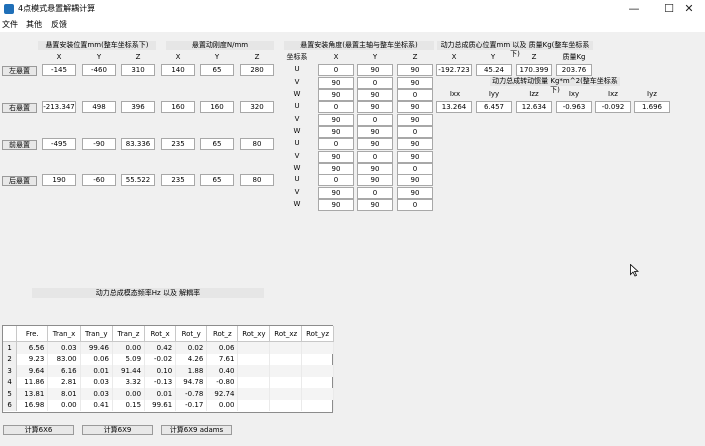 The width and height of the screenshot is (705, 446). Describe the element at coordinates (286, 334) in the screenshot. I see `results-column-header: Rot_xz` at that location.